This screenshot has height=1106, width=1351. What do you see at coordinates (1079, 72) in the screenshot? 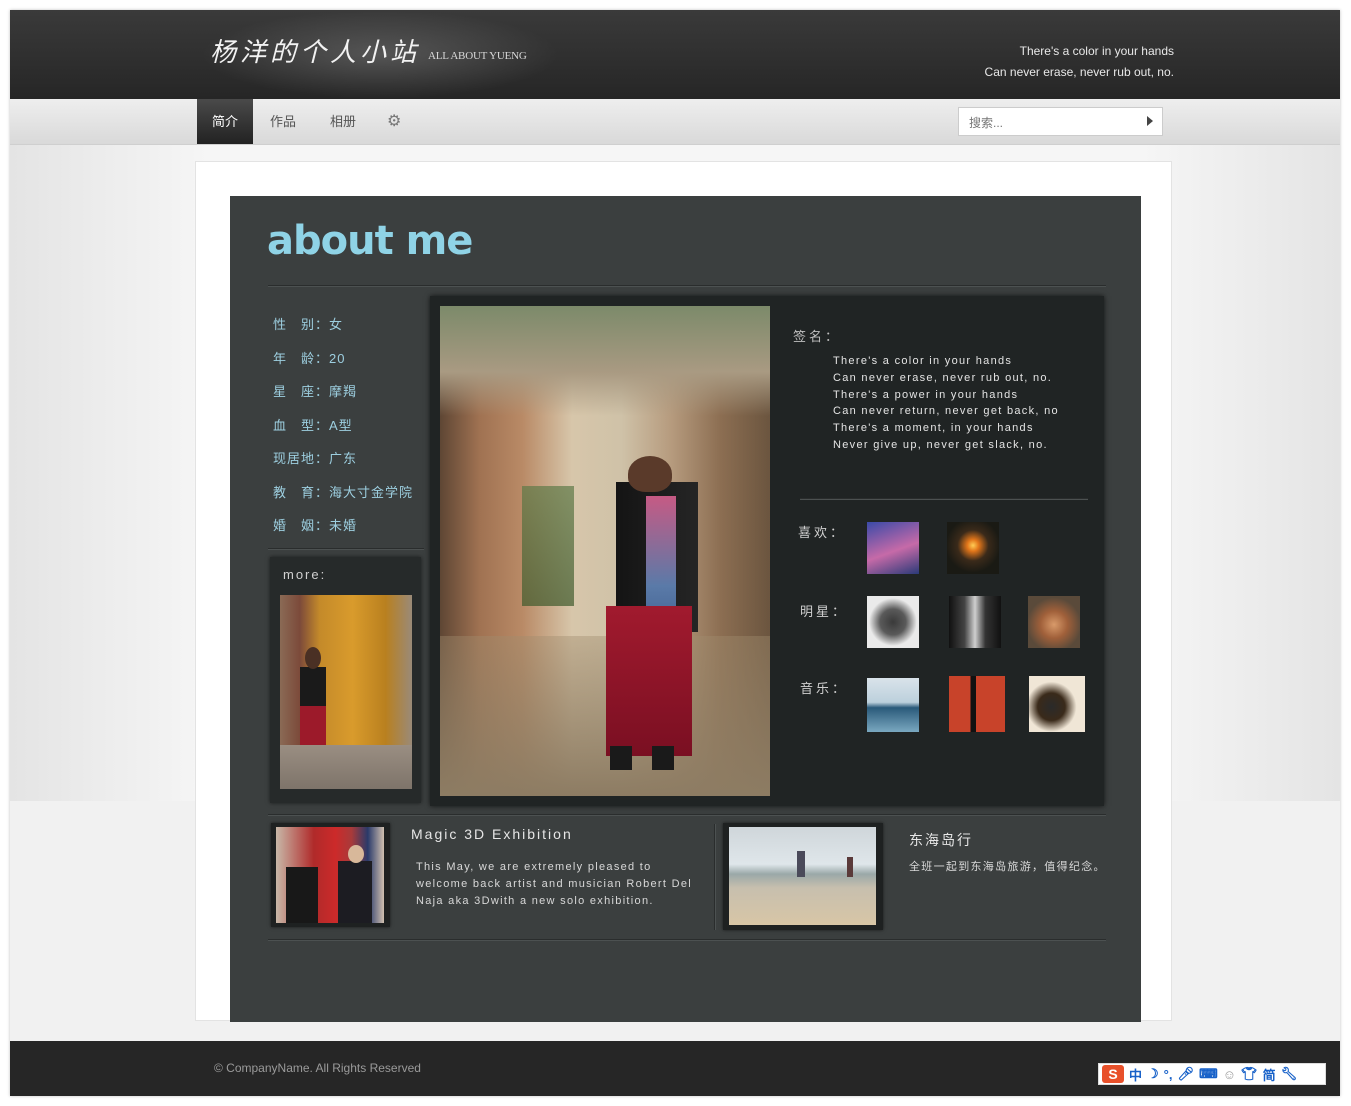
I see `tagline-line-2: Can never erase, never rub out, no.` at bounding box center [1079, 72].